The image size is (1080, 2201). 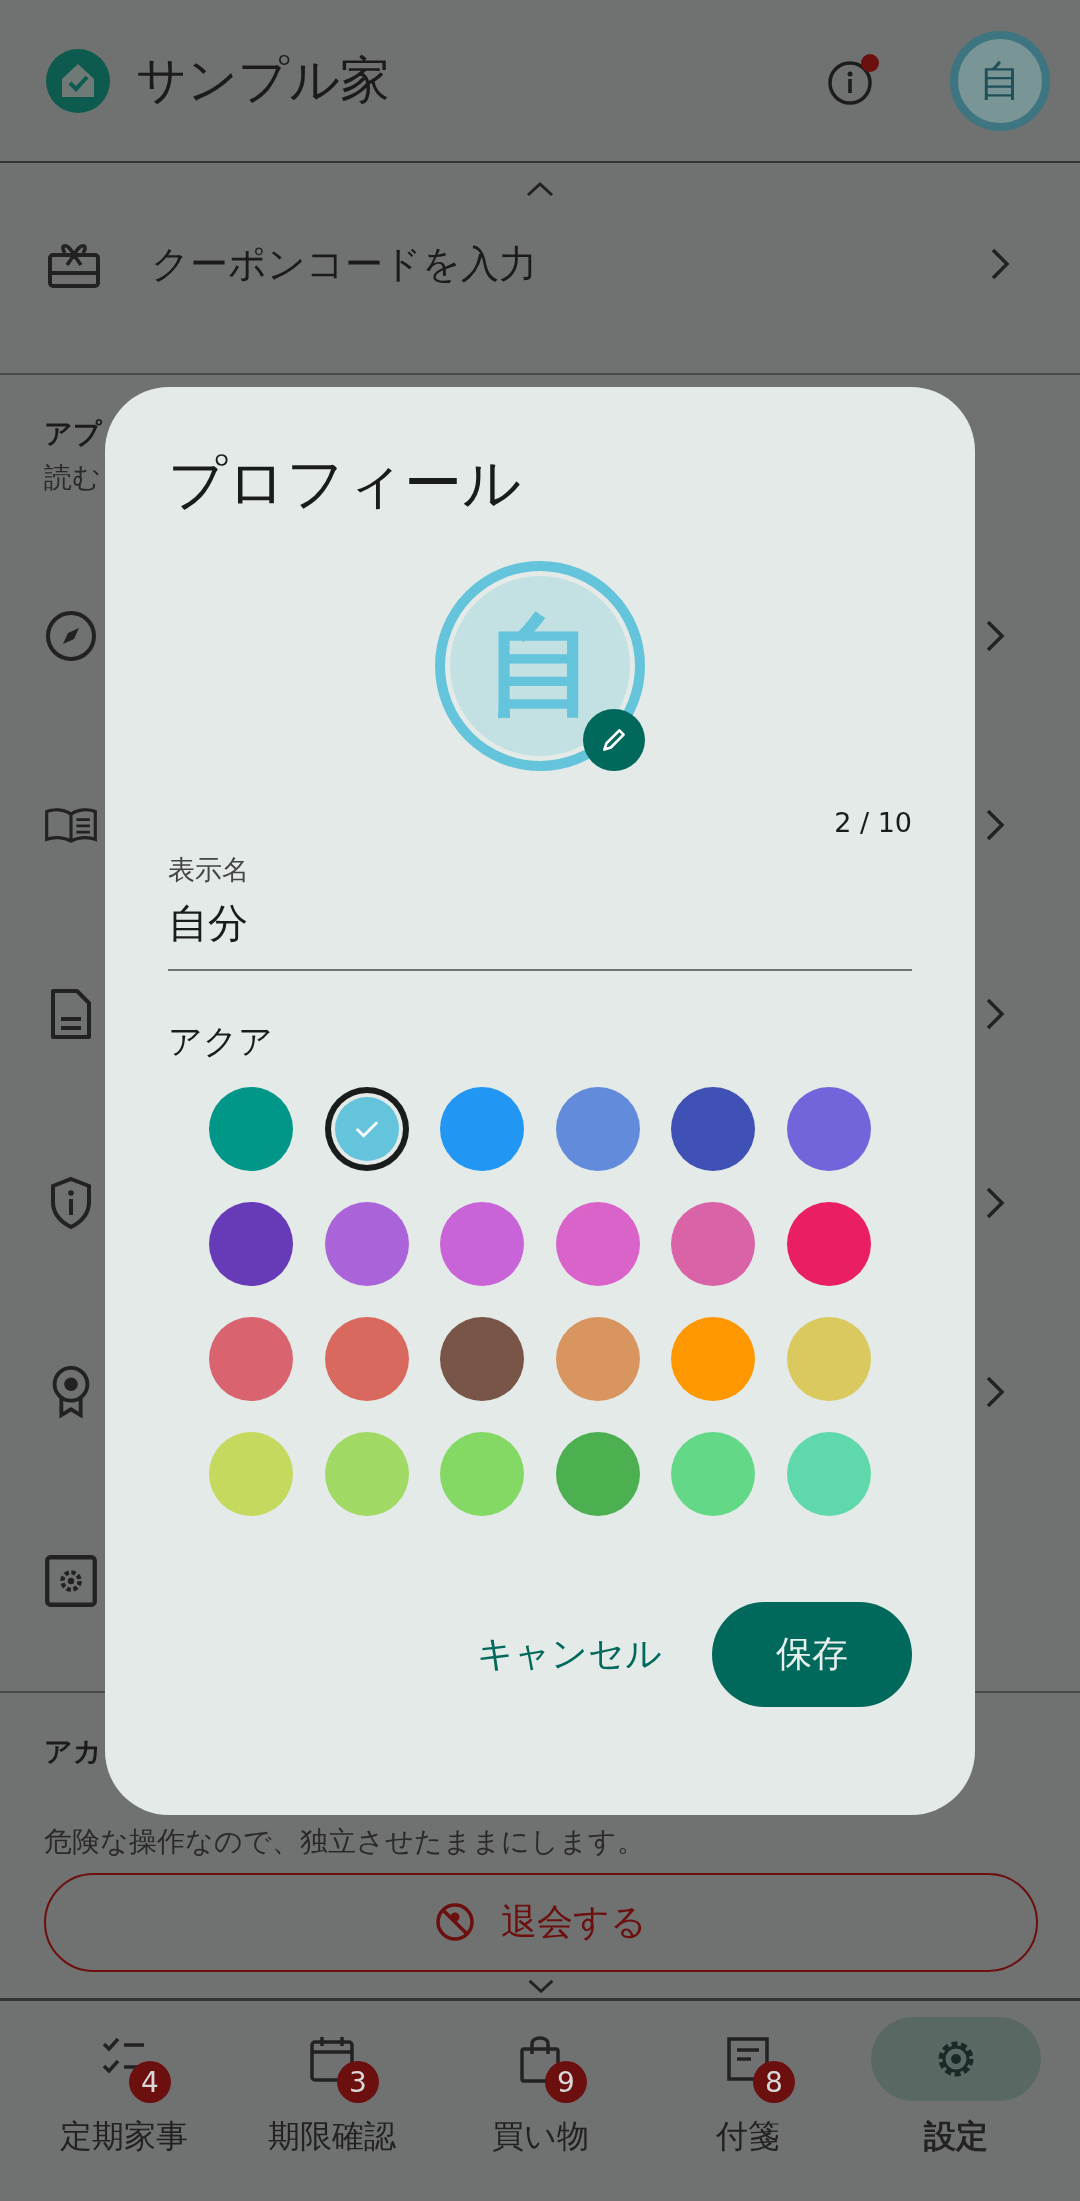 What do you see at coordinates (748, 2101) in the screenshot?
I see `nav-tab: 8 付箋` at bounding box center [748, 2101].